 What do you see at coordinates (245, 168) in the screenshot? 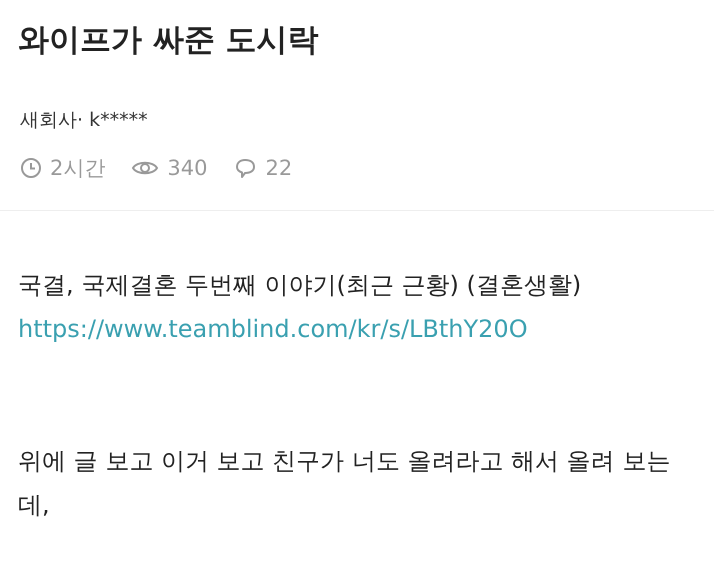
I see `comment-icon` at bounding box center [245, 168].